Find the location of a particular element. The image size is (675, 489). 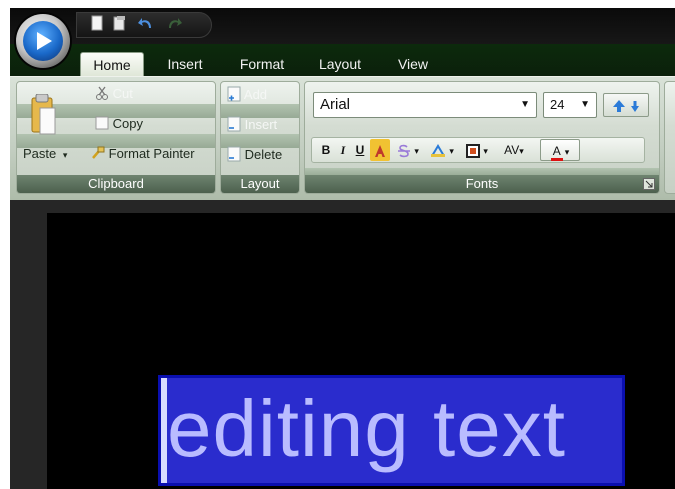

format-painter-icon is located at coordinates (98, 154).